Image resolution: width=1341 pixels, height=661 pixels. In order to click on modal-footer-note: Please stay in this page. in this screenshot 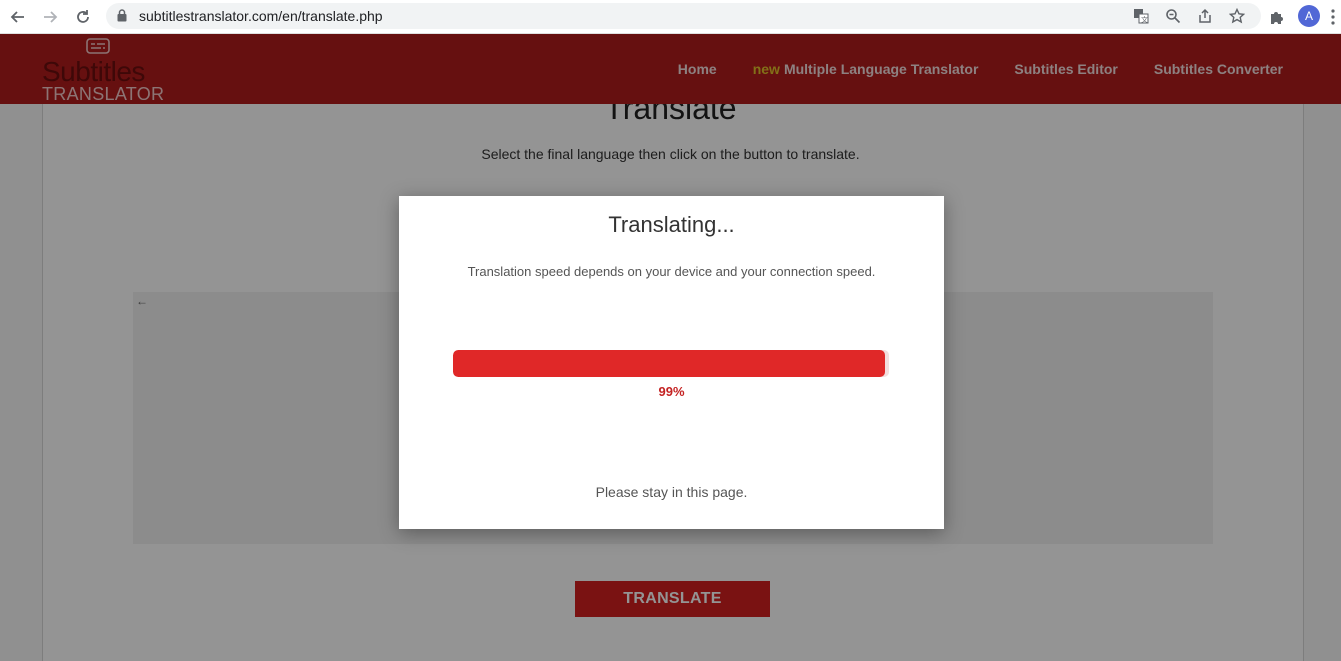, I will do `click(671, 492)`.